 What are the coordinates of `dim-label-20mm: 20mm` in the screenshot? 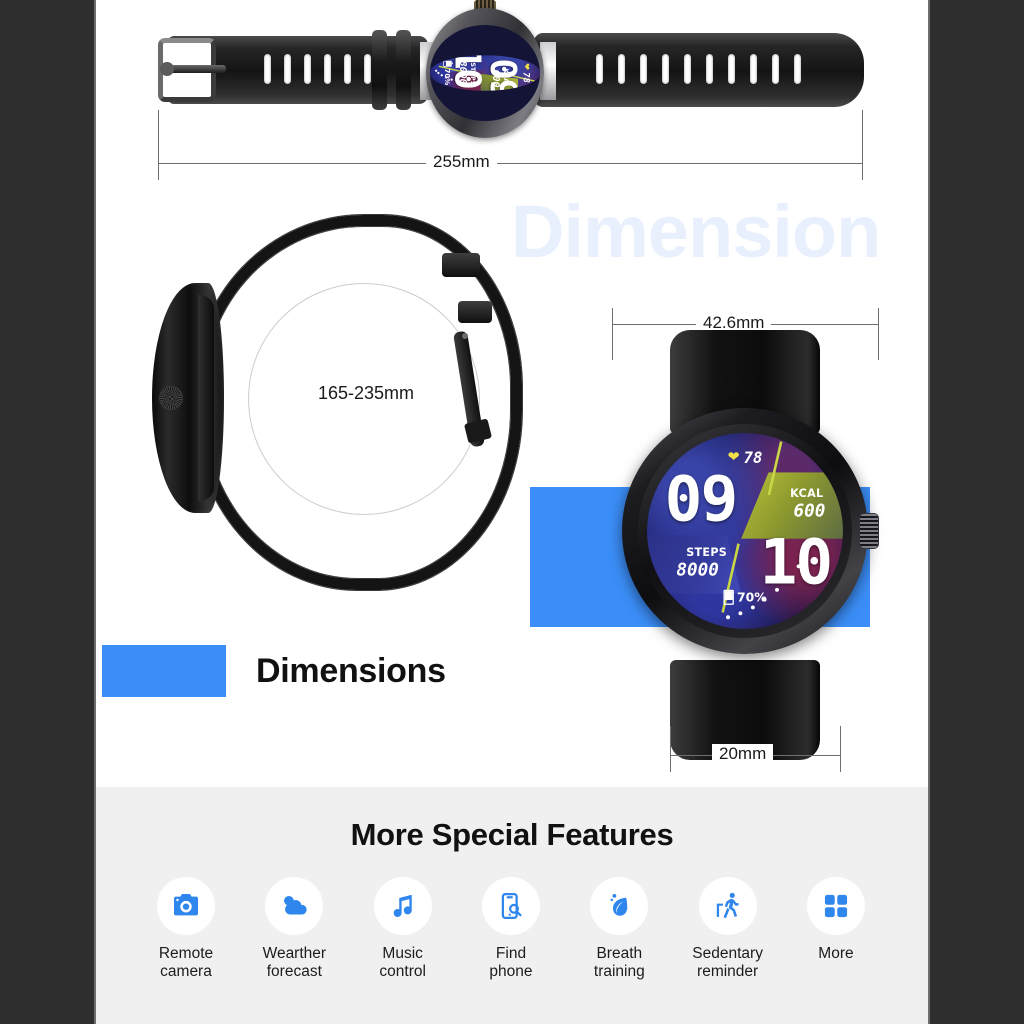 It's located at (743, 754).